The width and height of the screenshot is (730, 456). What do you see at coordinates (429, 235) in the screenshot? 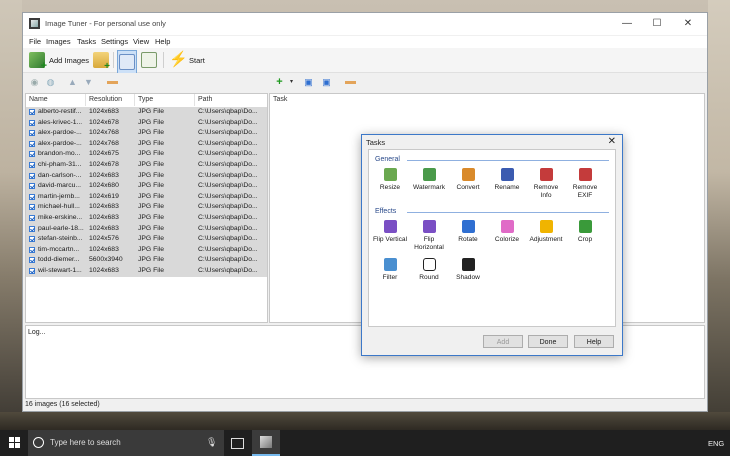
I see `task-tool-flip-horizontal: Flip Horizontal` at bounding box center [429, 235].